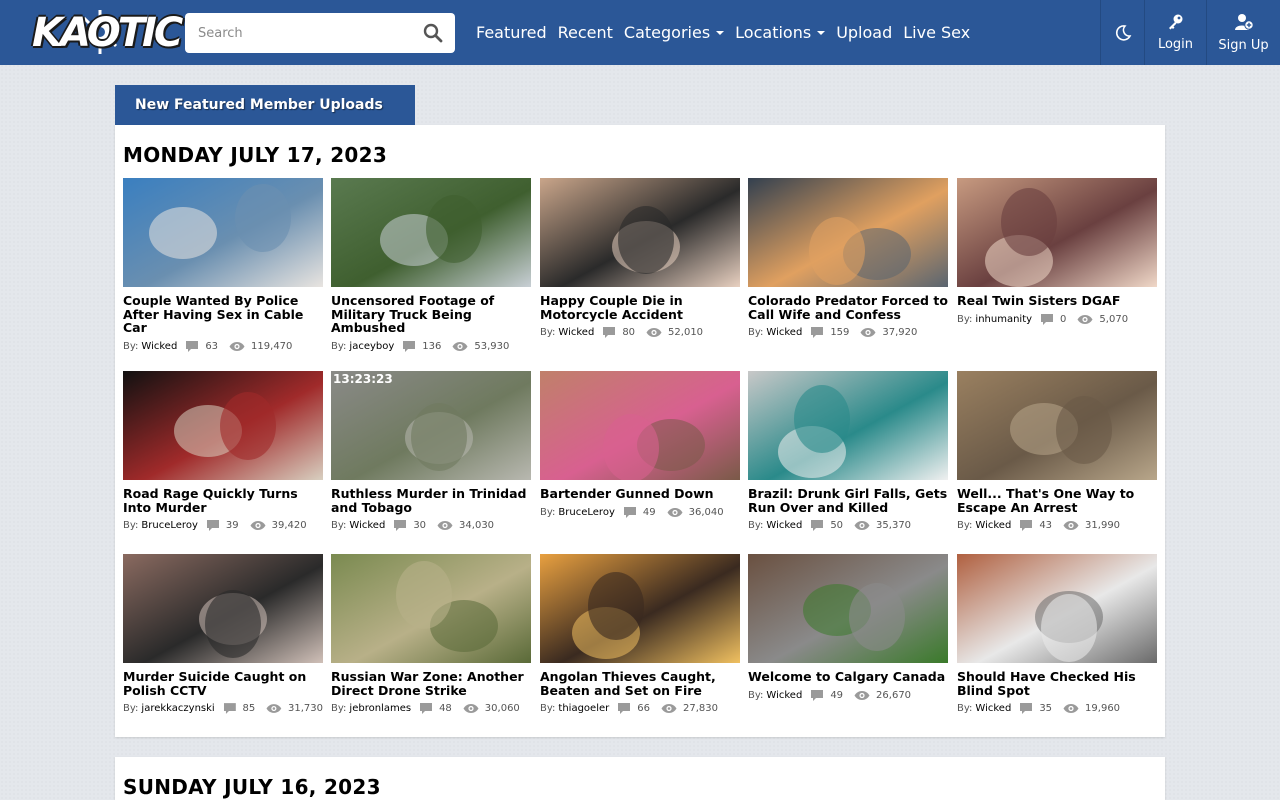 This screenshot has height=800, width=1280. What do you see at coordinates (223, 500) in the screenshot?
I see `video-title: Road Rage Quickly Turns Into Murder` at bounding box center [223, 500].